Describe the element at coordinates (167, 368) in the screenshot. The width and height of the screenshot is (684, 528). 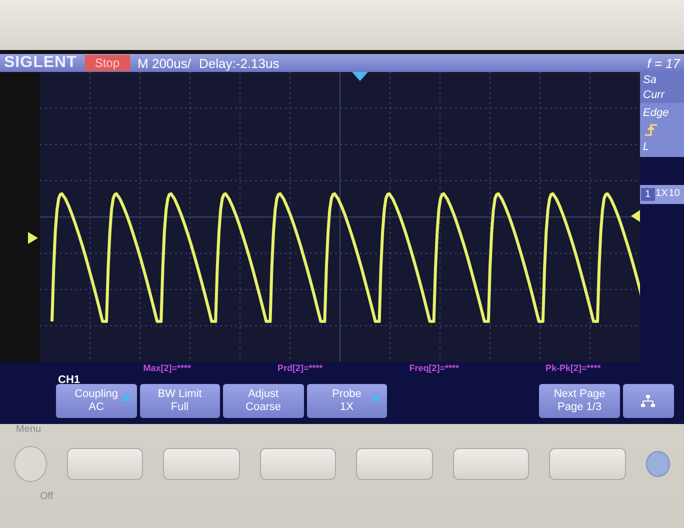
I see `measurement-label: Max[2]=****` at that location.